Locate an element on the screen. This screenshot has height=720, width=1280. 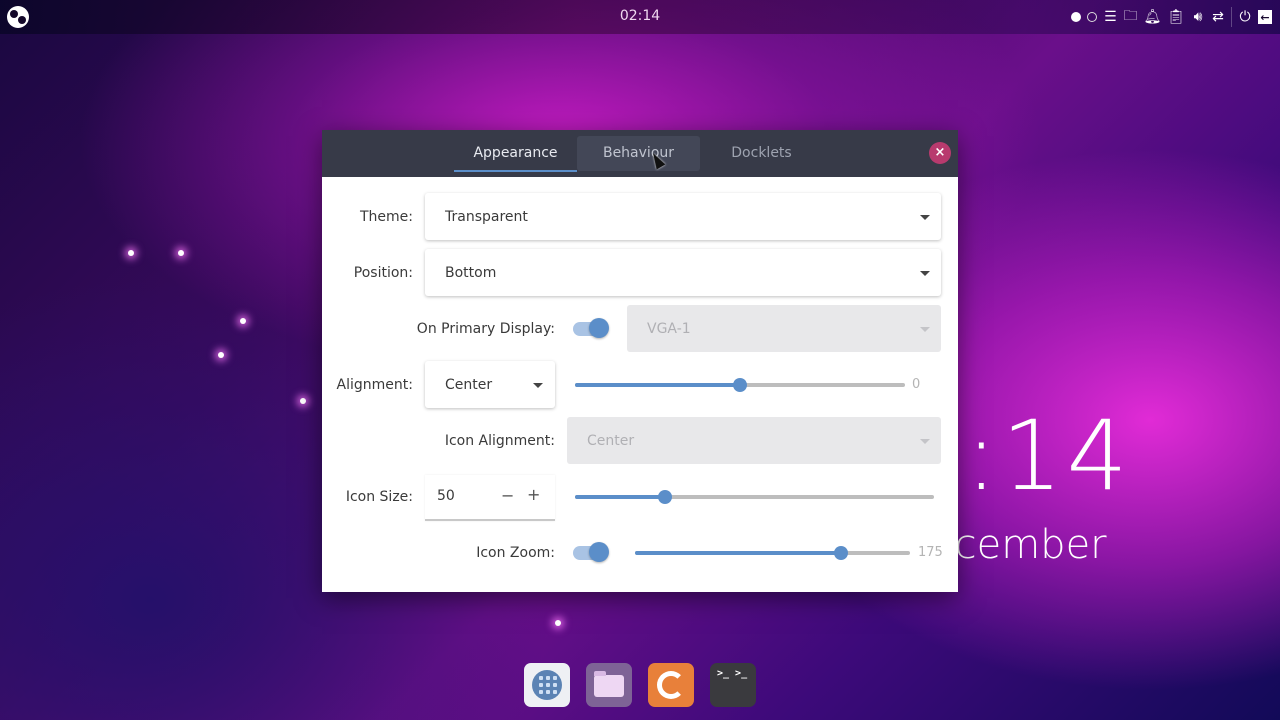
dock-item-firefox is located at coordinates (671, 685).